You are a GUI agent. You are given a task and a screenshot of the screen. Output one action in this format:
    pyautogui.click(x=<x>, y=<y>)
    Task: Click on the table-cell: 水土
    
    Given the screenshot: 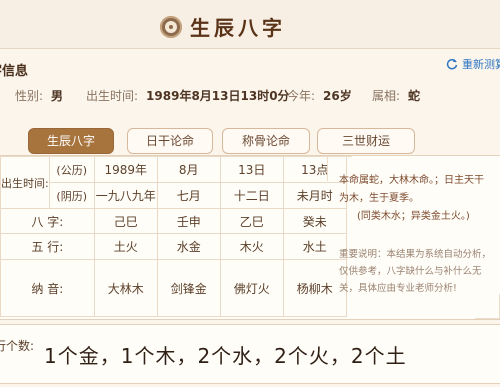 What is the action you would take?
    pyautogui.click(x=314, y=246)
    